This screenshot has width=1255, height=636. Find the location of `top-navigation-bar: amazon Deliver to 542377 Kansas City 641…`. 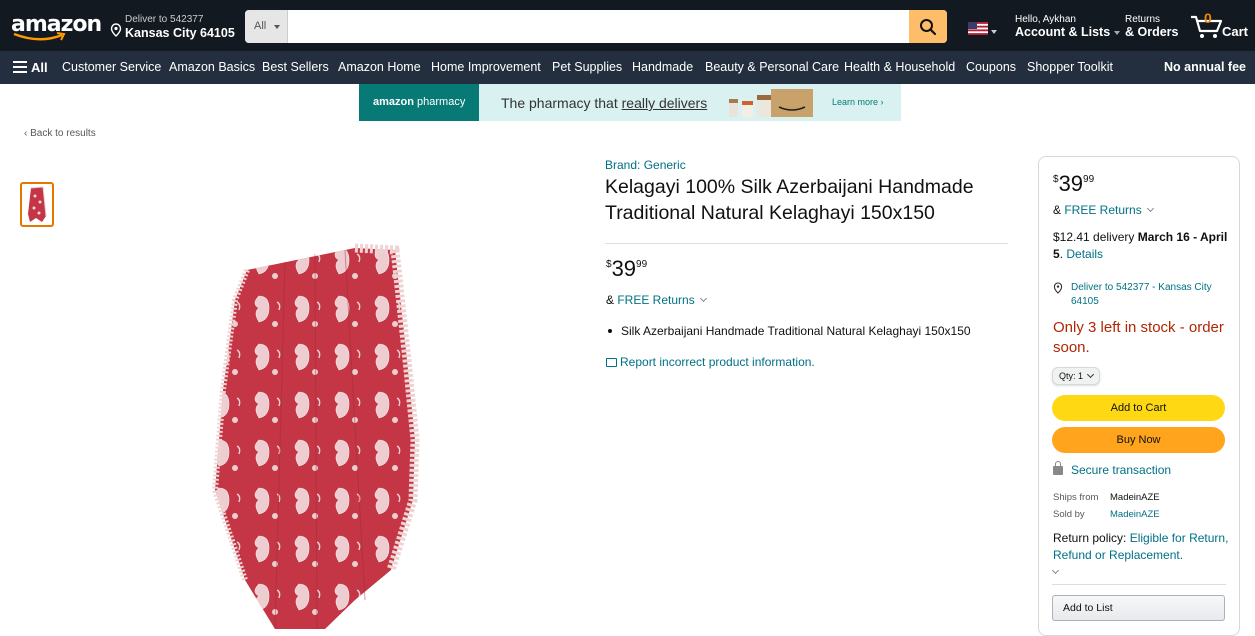

top-navigation-bar: amazon Deliver to 542377 Kansas City 641… is located at coordinates (627, 25).